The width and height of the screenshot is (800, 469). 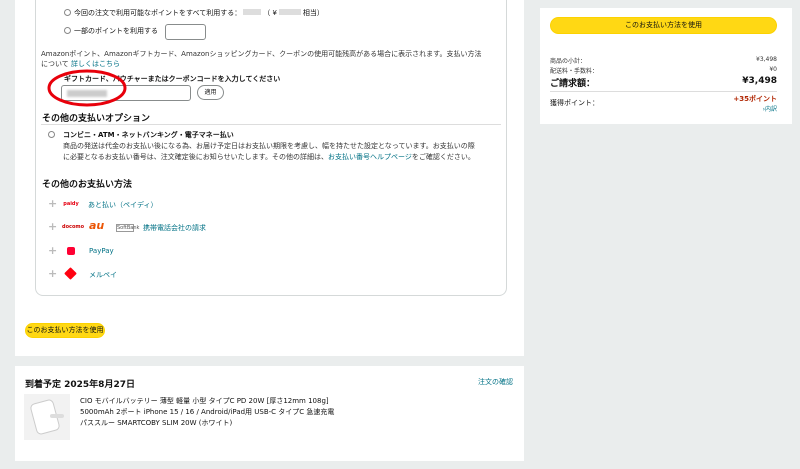 I want to click on desc-suffix: をご確認ください。, so click(x=443, y=157).